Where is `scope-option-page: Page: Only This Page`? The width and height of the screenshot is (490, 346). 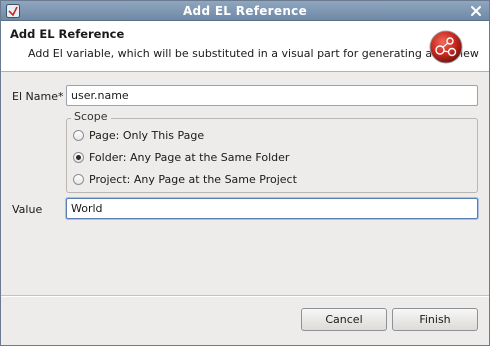
scope-option-page: Page: Only This Page is located at coordinates (138, 135).